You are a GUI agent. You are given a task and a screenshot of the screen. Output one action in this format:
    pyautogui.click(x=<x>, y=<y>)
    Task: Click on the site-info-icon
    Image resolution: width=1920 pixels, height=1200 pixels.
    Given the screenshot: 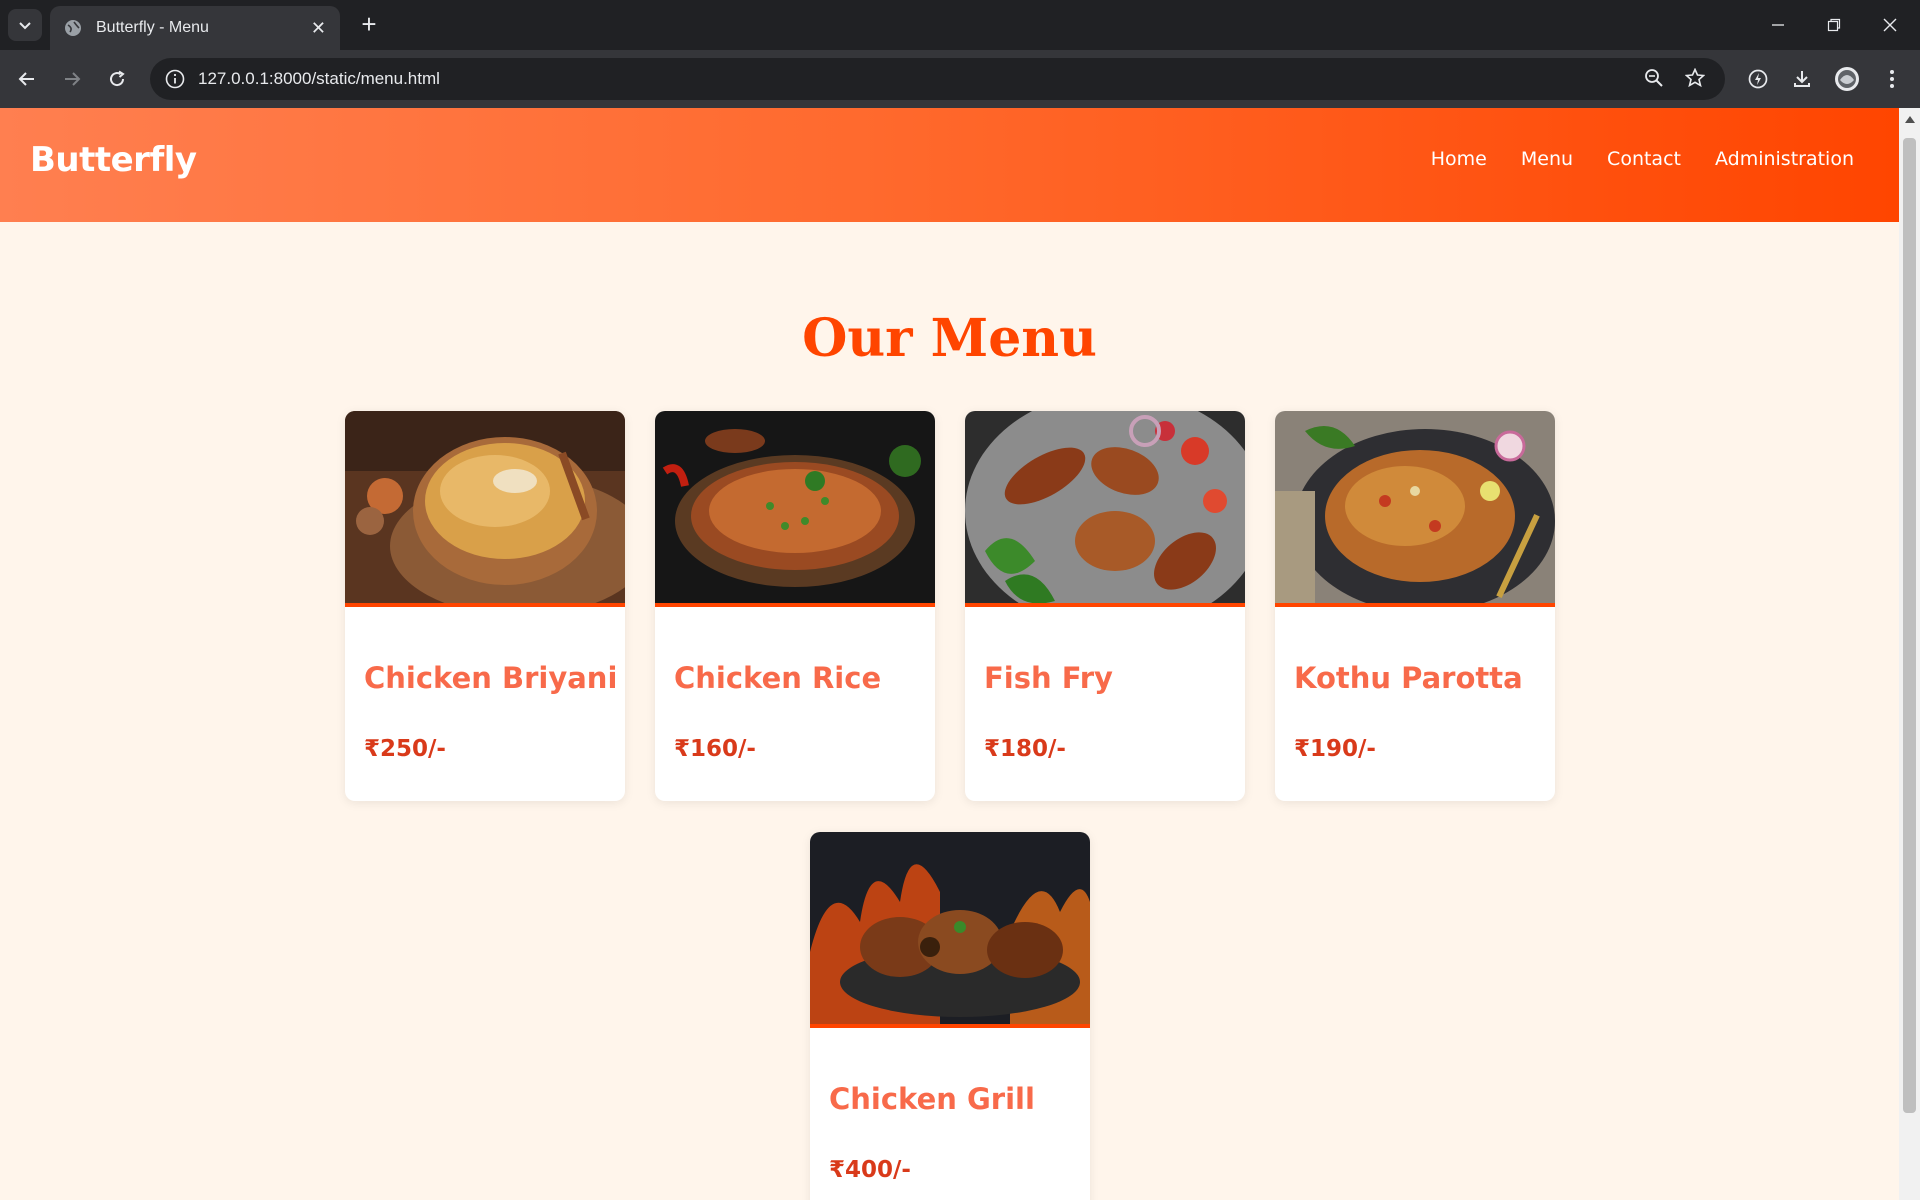 What is the action you would take?
    pyautogui.click(x=175, y=79)
    